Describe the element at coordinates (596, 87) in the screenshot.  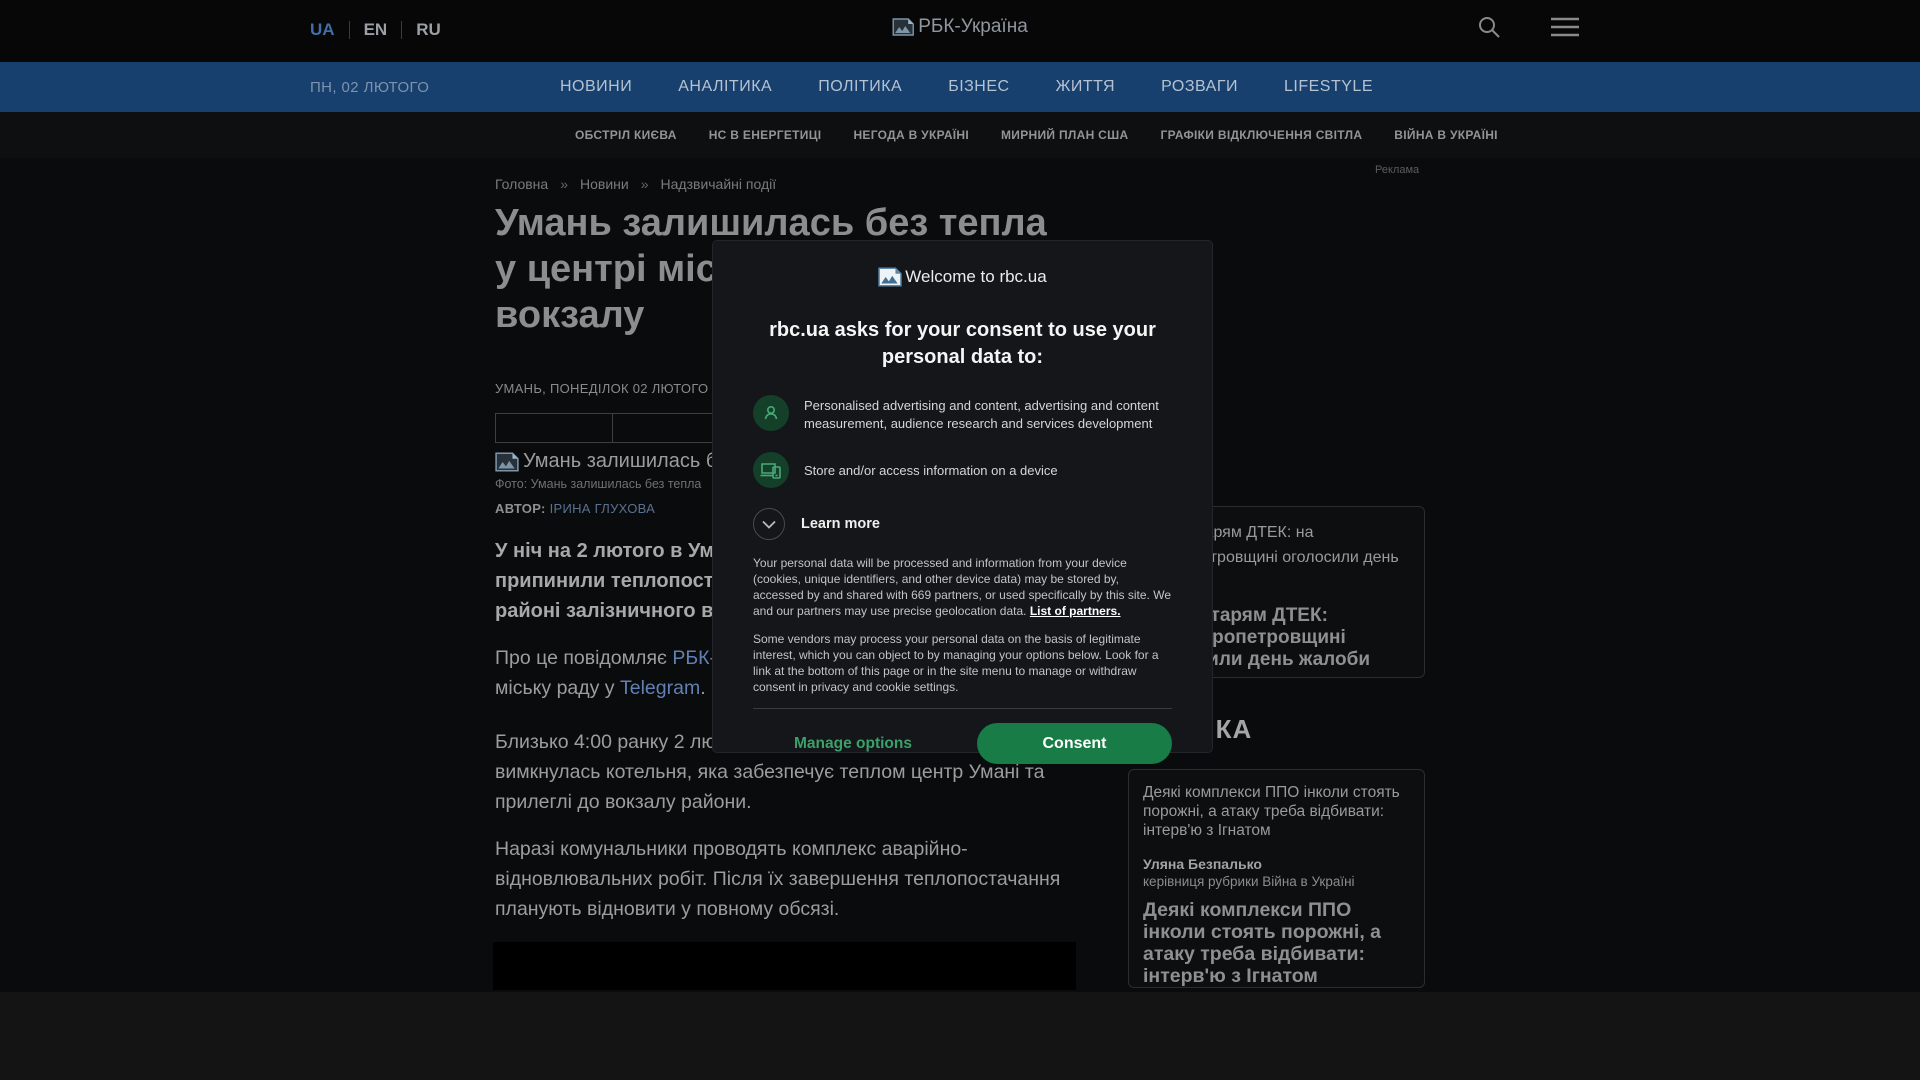
I see `nav-item-news: НОВИНИ` at that location.